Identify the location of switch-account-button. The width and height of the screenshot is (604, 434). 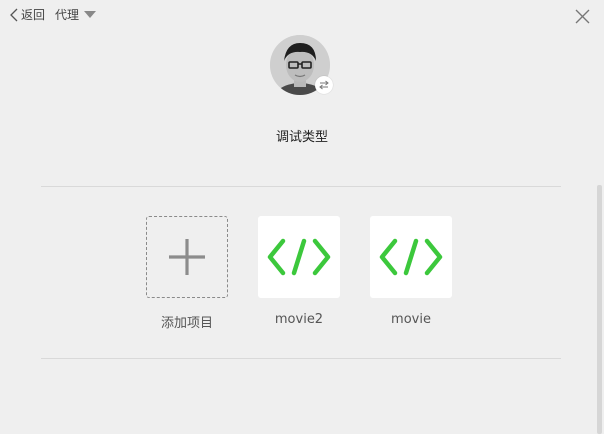
(324, 85).